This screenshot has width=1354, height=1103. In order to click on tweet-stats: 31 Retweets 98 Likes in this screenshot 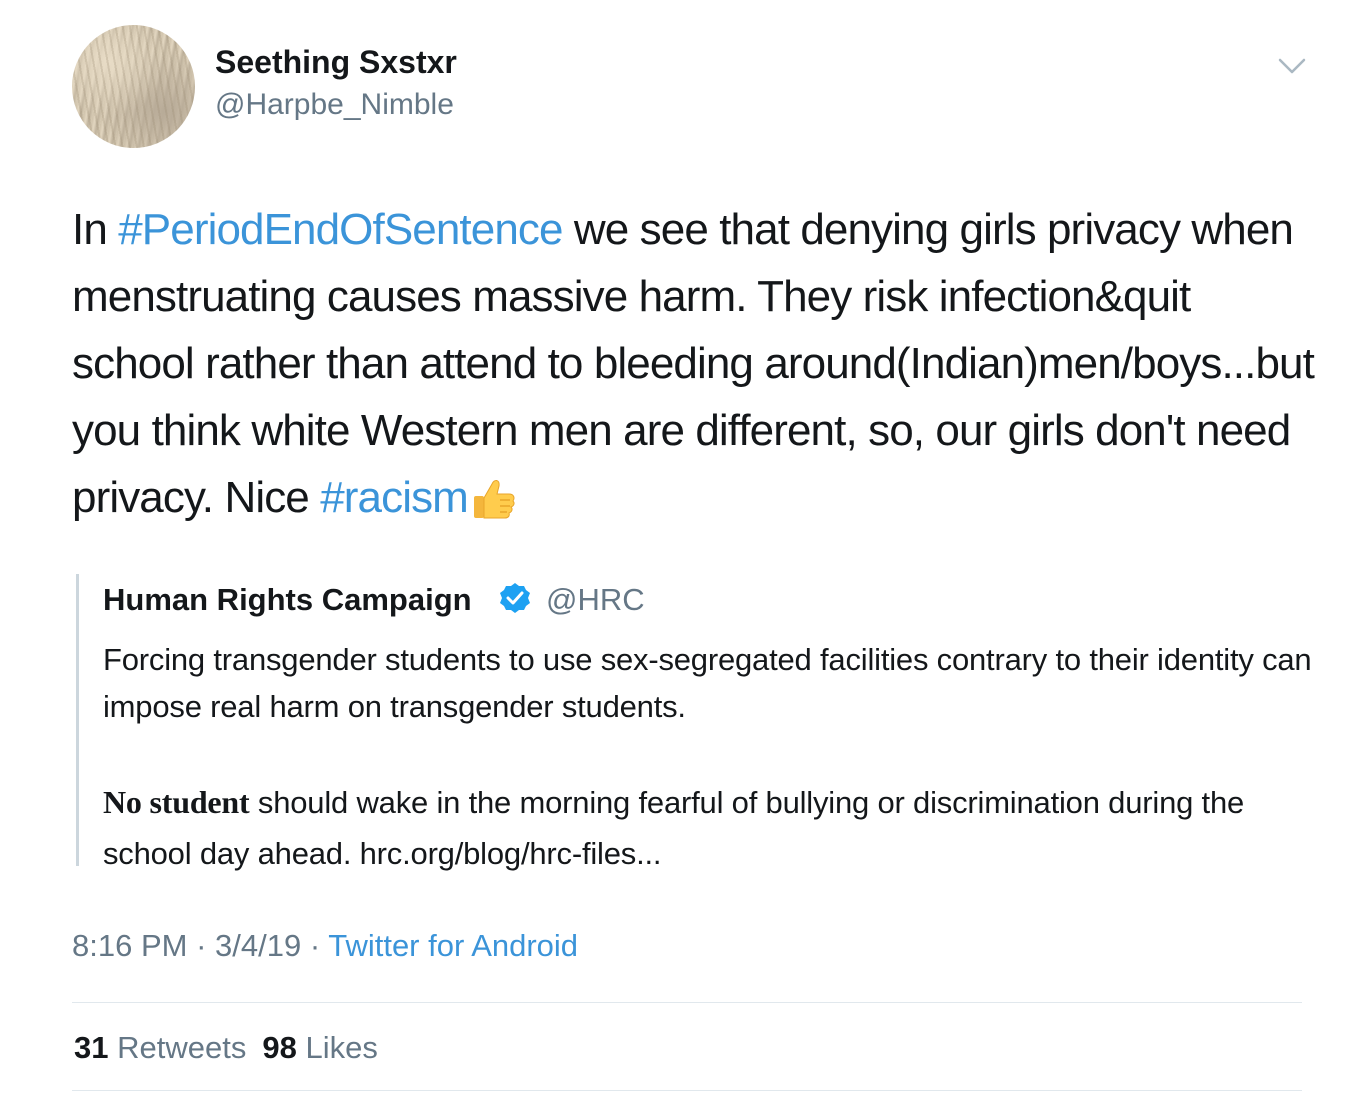, I will do `click(226, 1048)`.